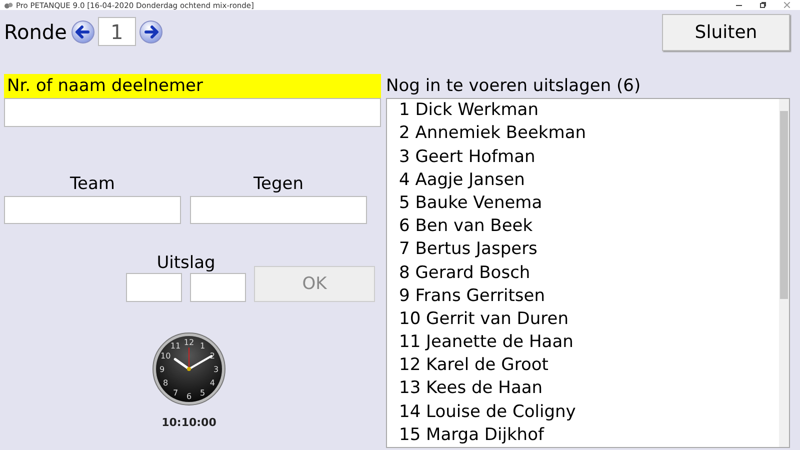 The image size is (800, 450). Describe the element at coordinates (589, 389) in the screenshot. I see `list-item: 13 Kees de Haan` at that location.